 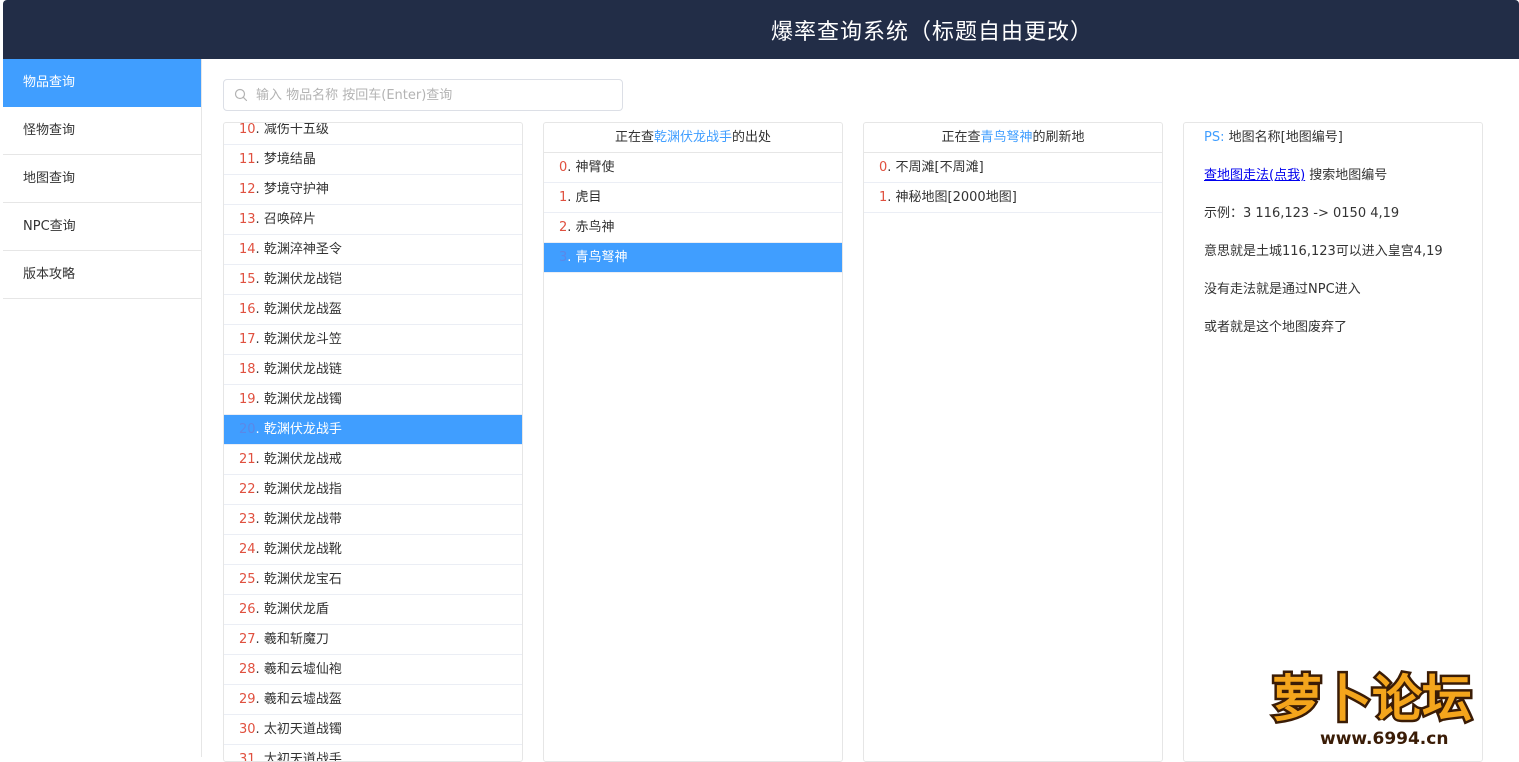 I want to click on item-row: 15. 乾渊伏龙战铠, so click(x=373, y=280).